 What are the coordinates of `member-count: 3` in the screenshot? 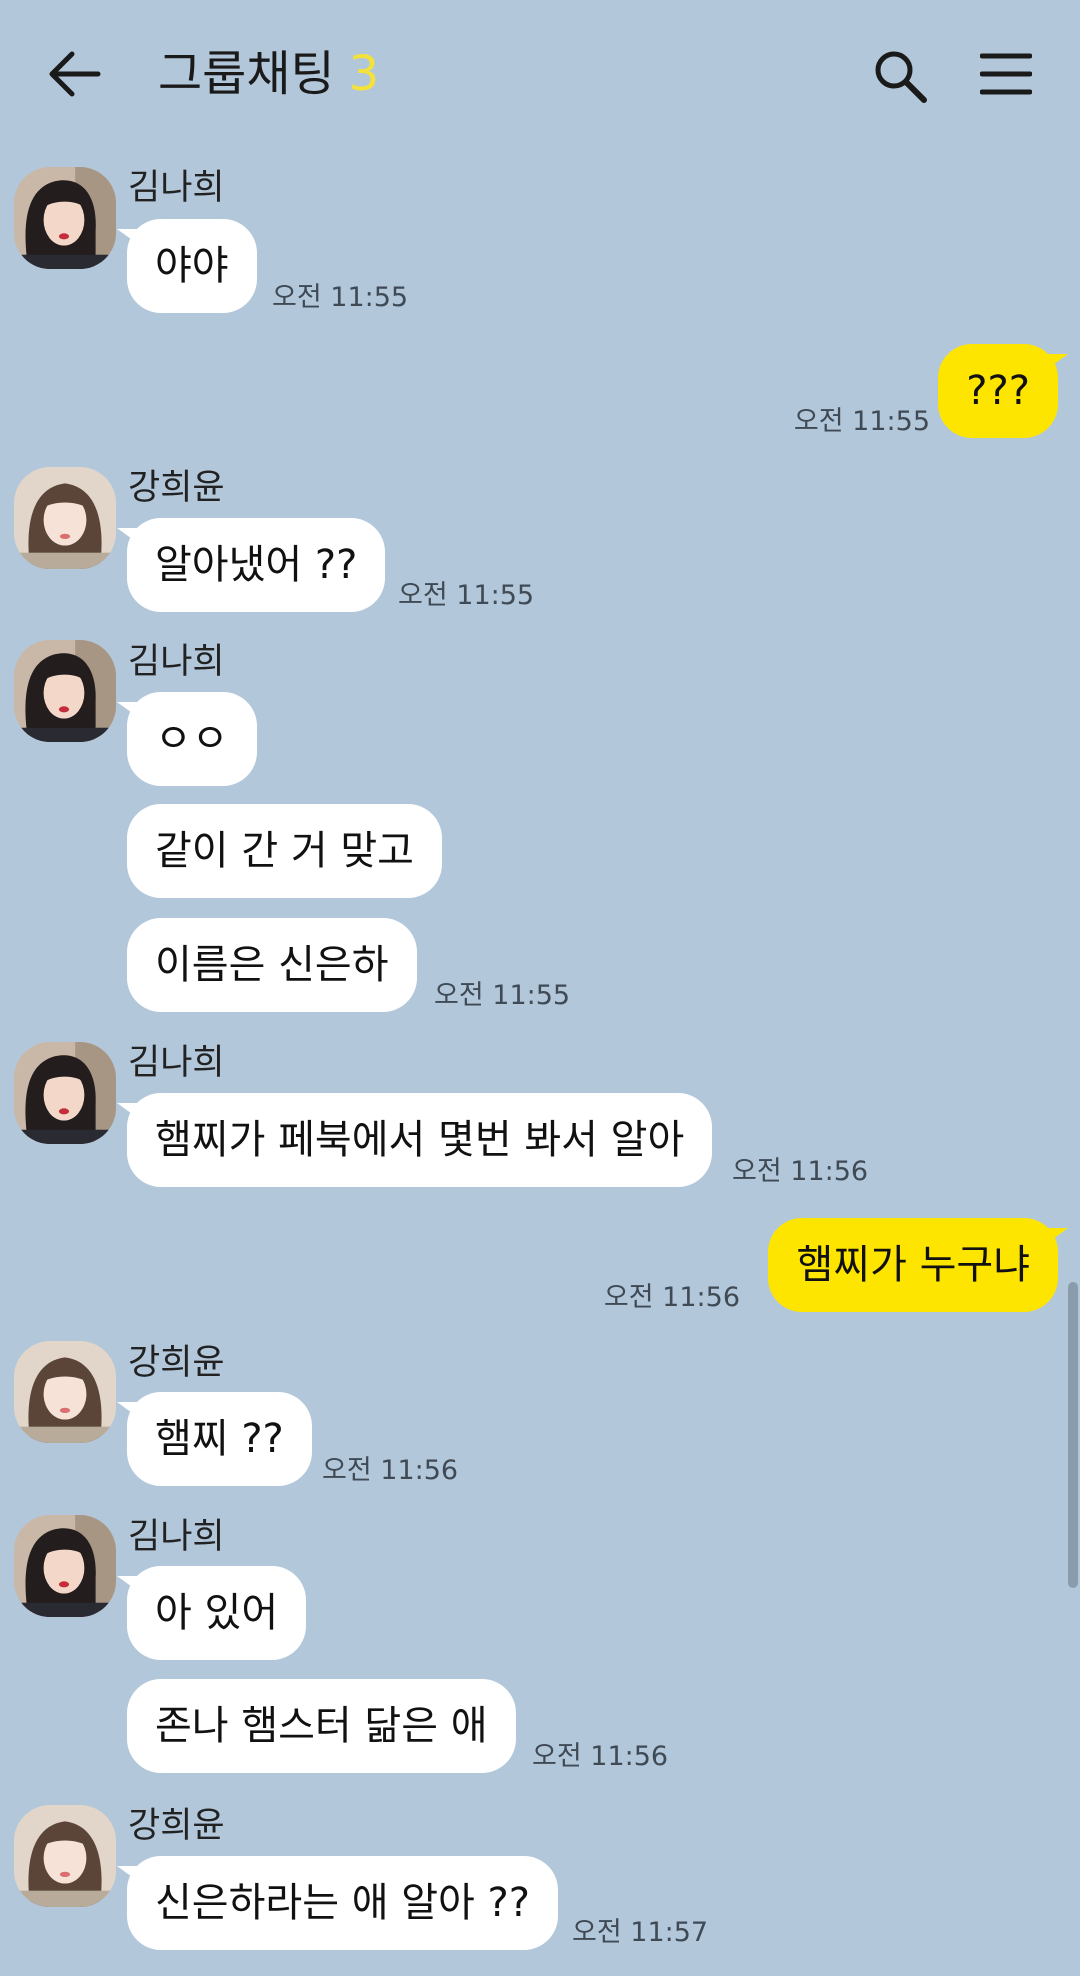 It's located at (364, 74).